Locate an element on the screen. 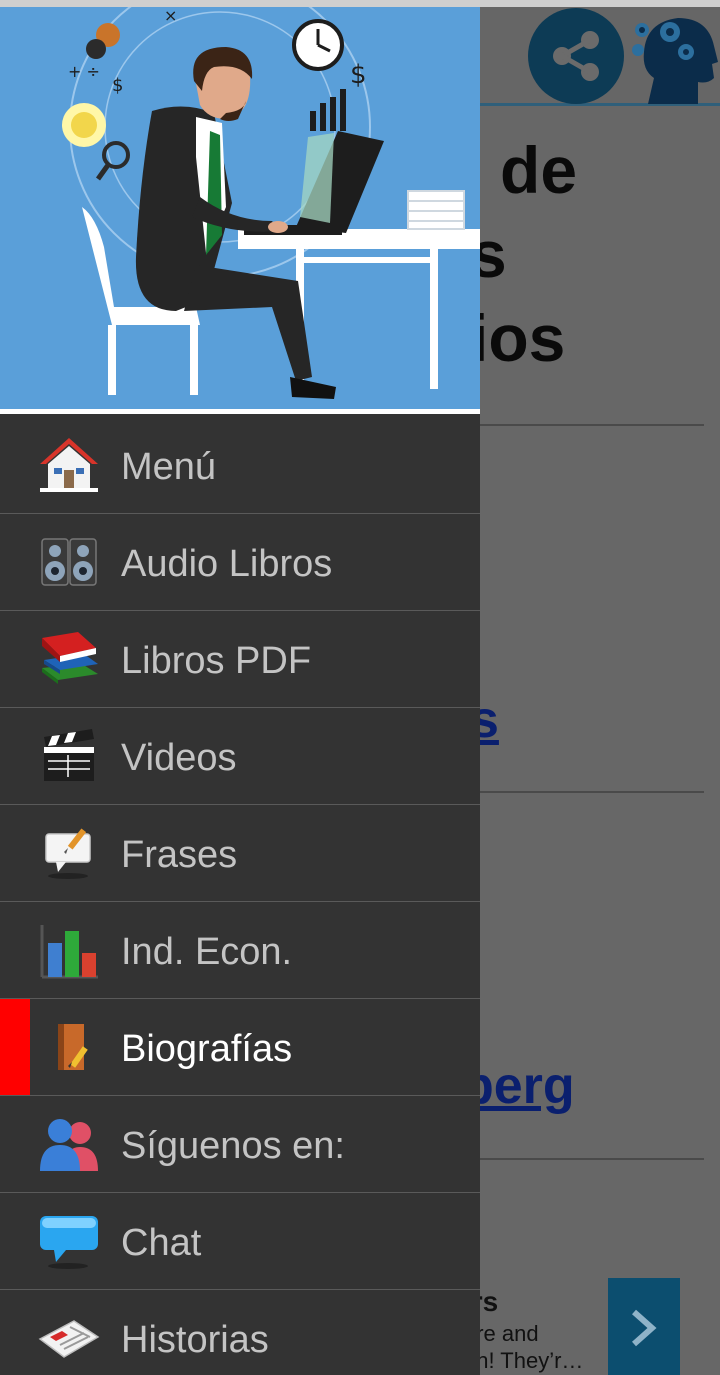 The height and width of the screenshot is (1375, 720). menu-item-label: Frases is located at coordinates (179, 855).